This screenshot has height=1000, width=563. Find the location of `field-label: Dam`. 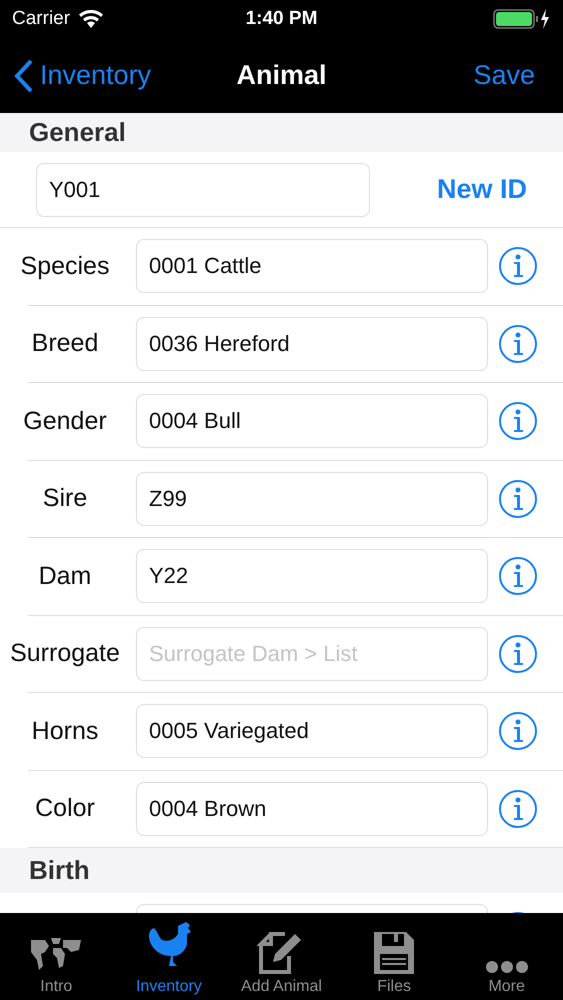

field-label: Dam is located at coordinates (65, 576).